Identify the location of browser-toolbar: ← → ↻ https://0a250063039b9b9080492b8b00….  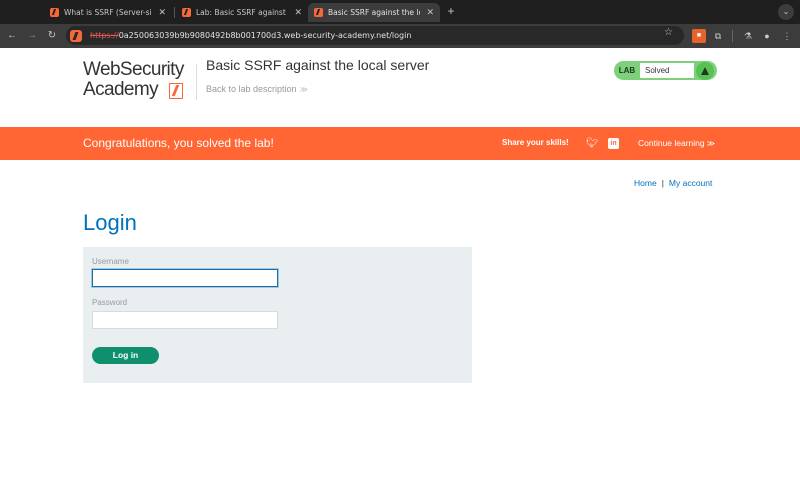
(400, 36).